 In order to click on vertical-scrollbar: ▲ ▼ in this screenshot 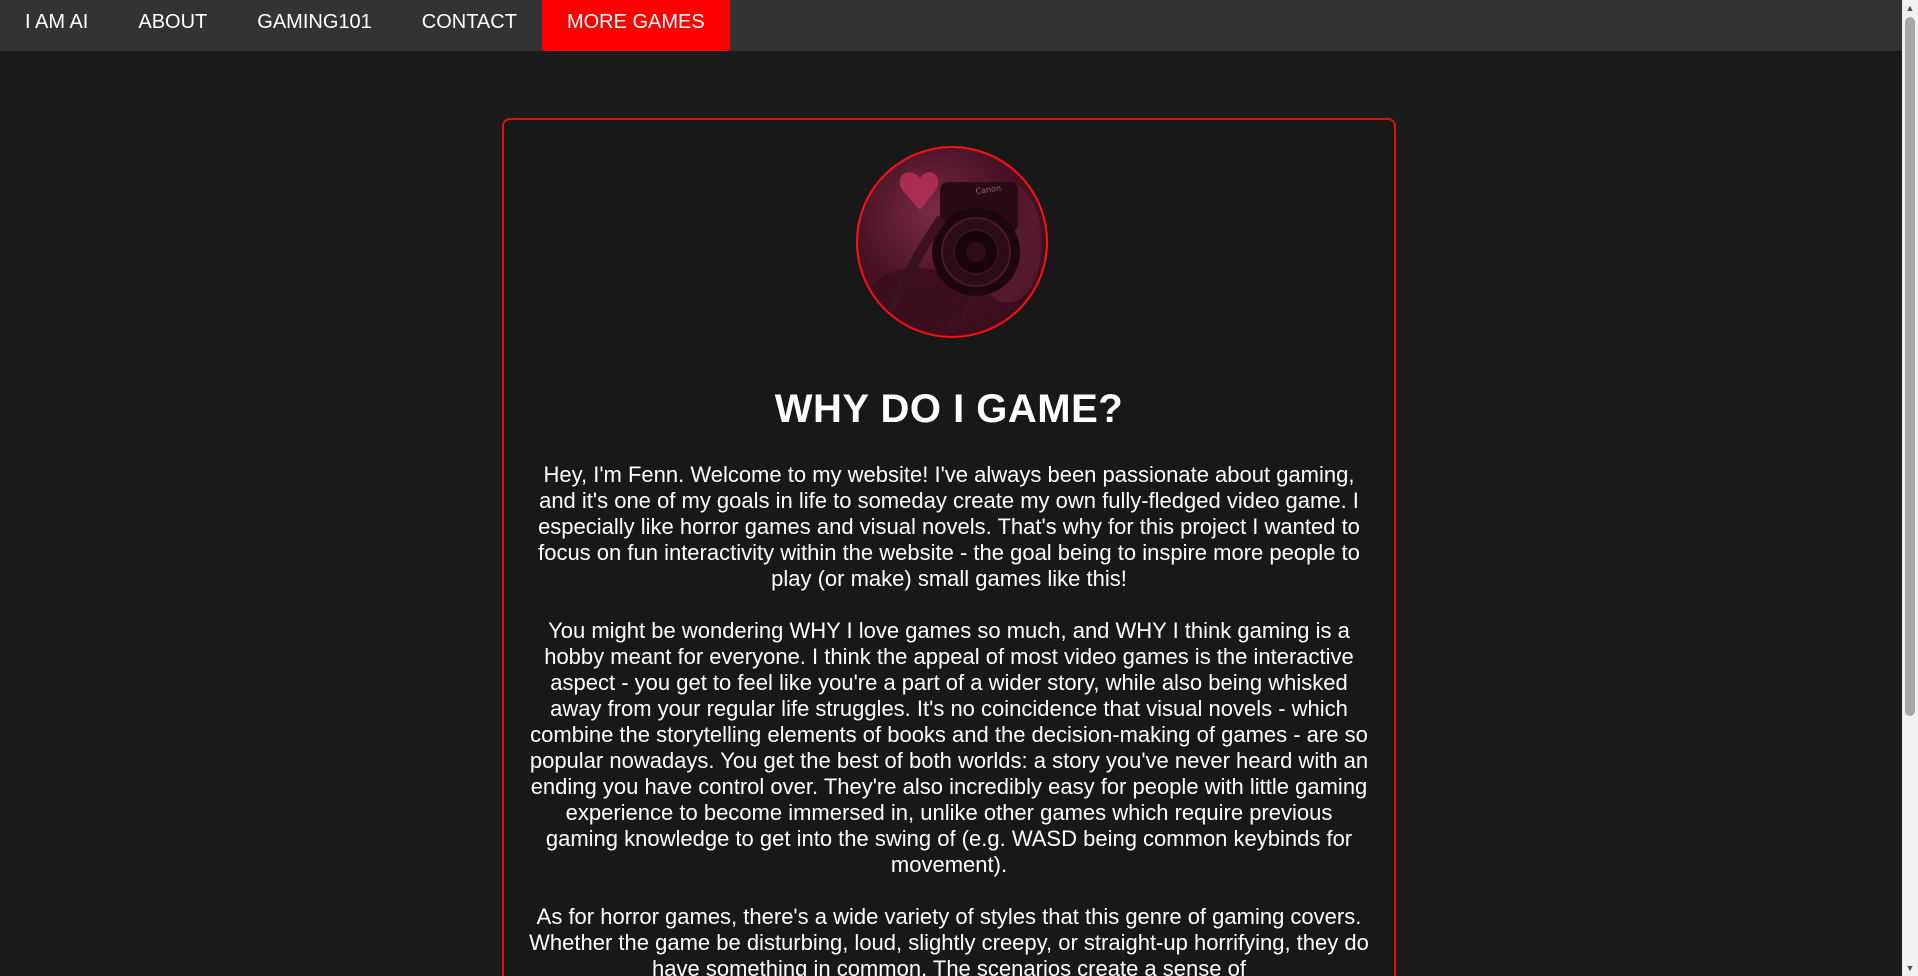, I will do `click(1910, 488)`.